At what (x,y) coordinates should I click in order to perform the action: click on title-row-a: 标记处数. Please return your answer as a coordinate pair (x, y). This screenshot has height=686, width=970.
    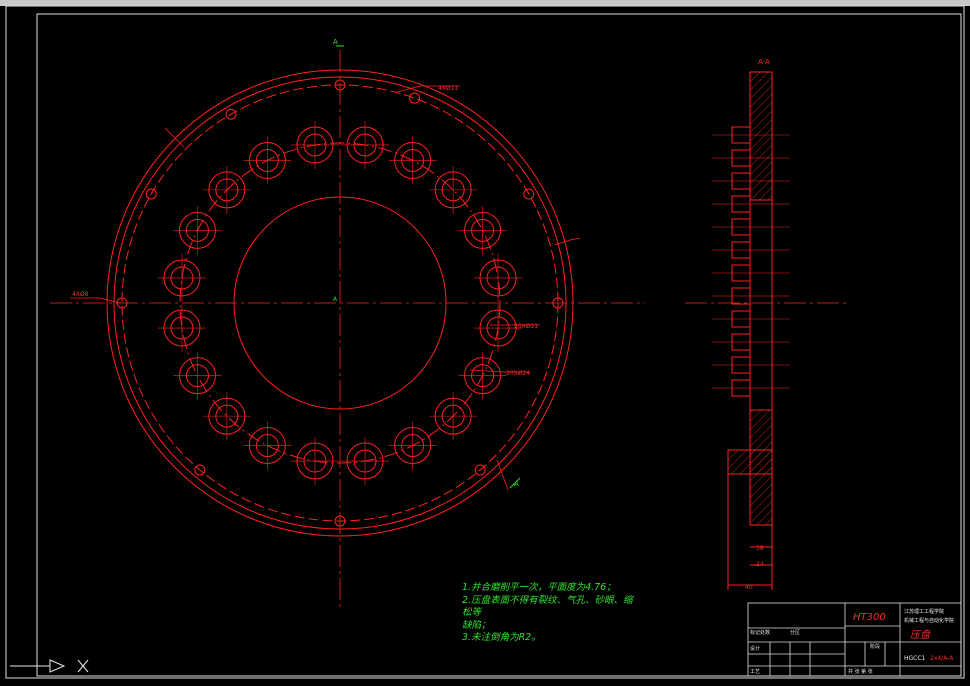
    Looking at the image, I should click on (760, 632).